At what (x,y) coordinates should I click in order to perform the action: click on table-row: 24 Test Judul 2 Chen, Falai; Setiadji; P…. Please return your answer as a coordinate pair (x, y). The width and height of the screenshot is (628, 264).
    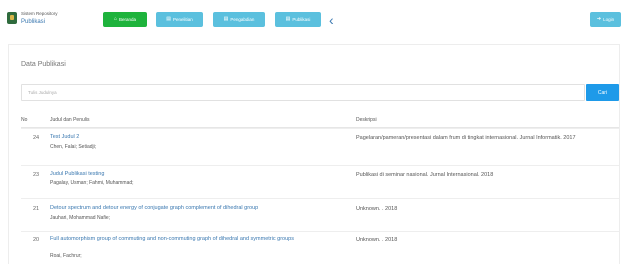
    Looking at the image, I should click on (320, 146).